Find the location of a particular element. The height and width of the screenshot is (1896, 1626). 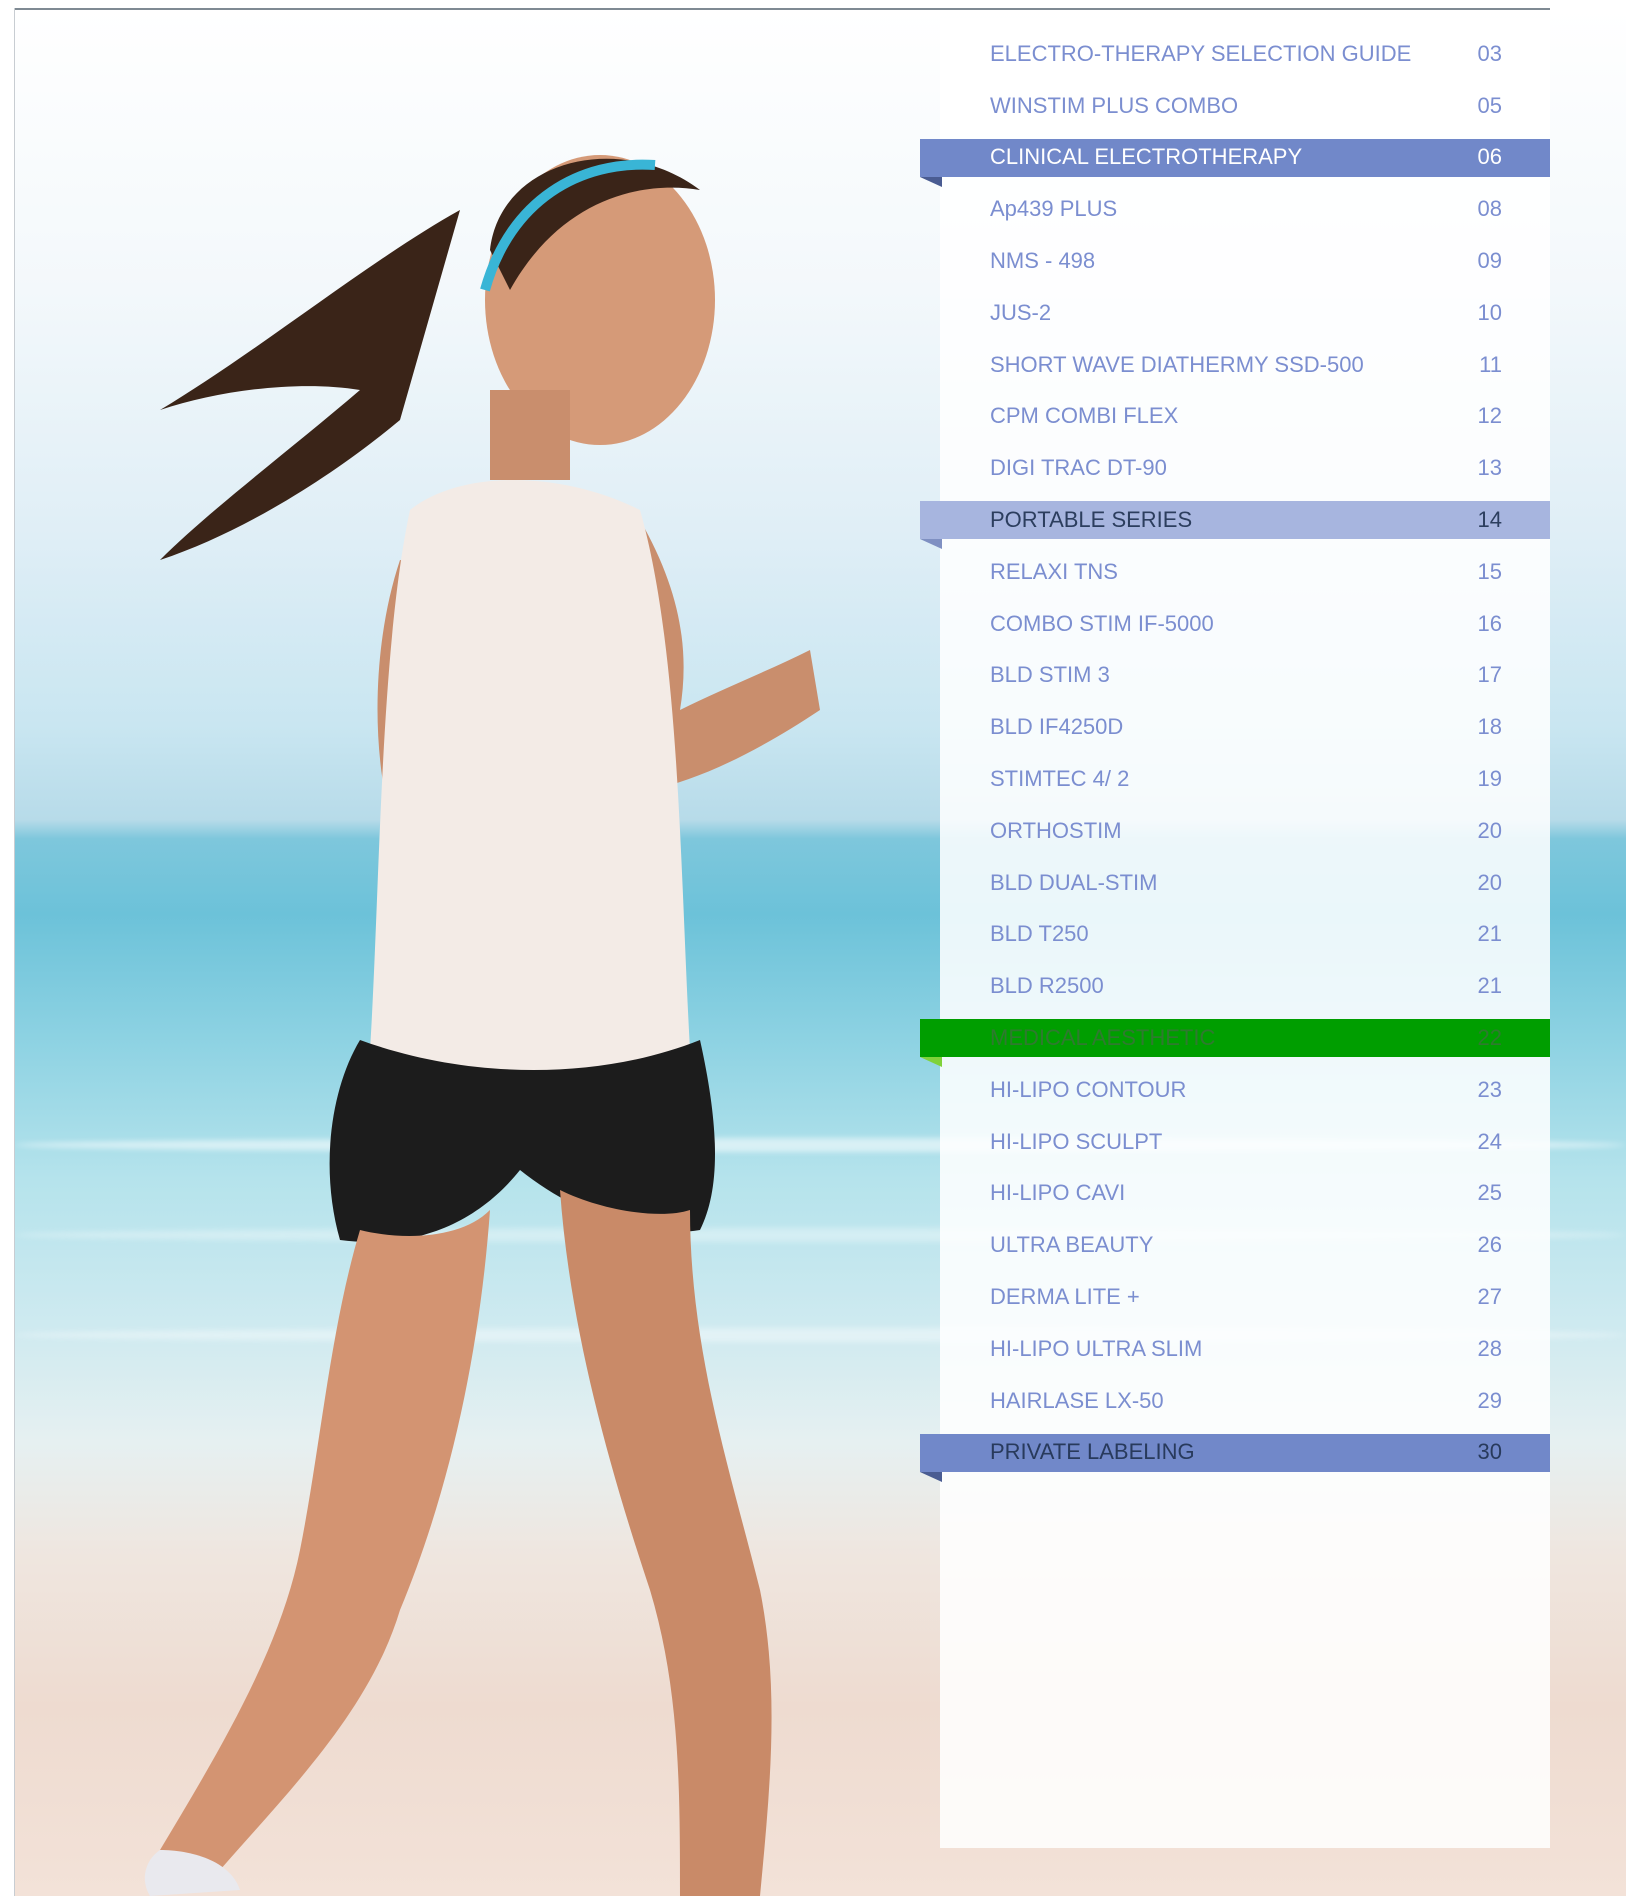

toc-entry-label: PRIVATE LABELING is located at coordinates (1092, 1452).